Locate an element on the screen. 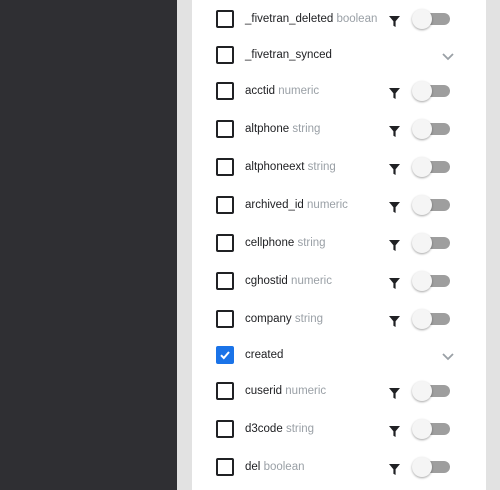 The height and width of the screenshot is (490, 500). field-name: archived_id is located at coordinates (274, 205).